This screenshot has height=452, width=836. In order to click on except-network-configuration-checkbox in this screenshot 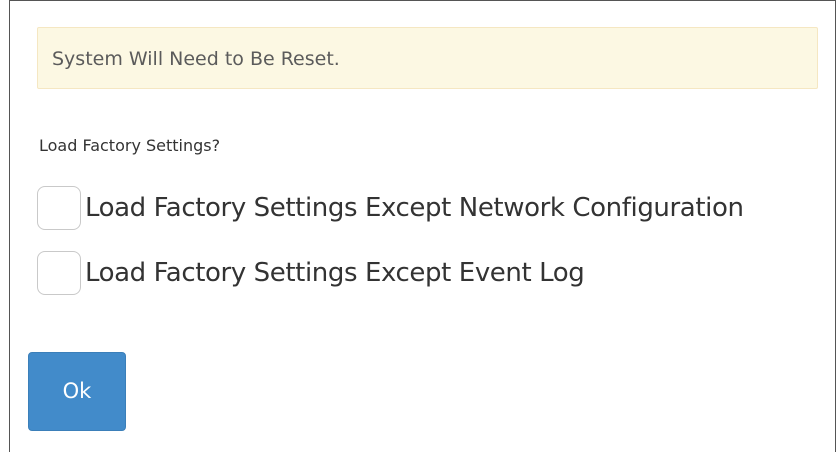, I will do `click(59, 208)`.